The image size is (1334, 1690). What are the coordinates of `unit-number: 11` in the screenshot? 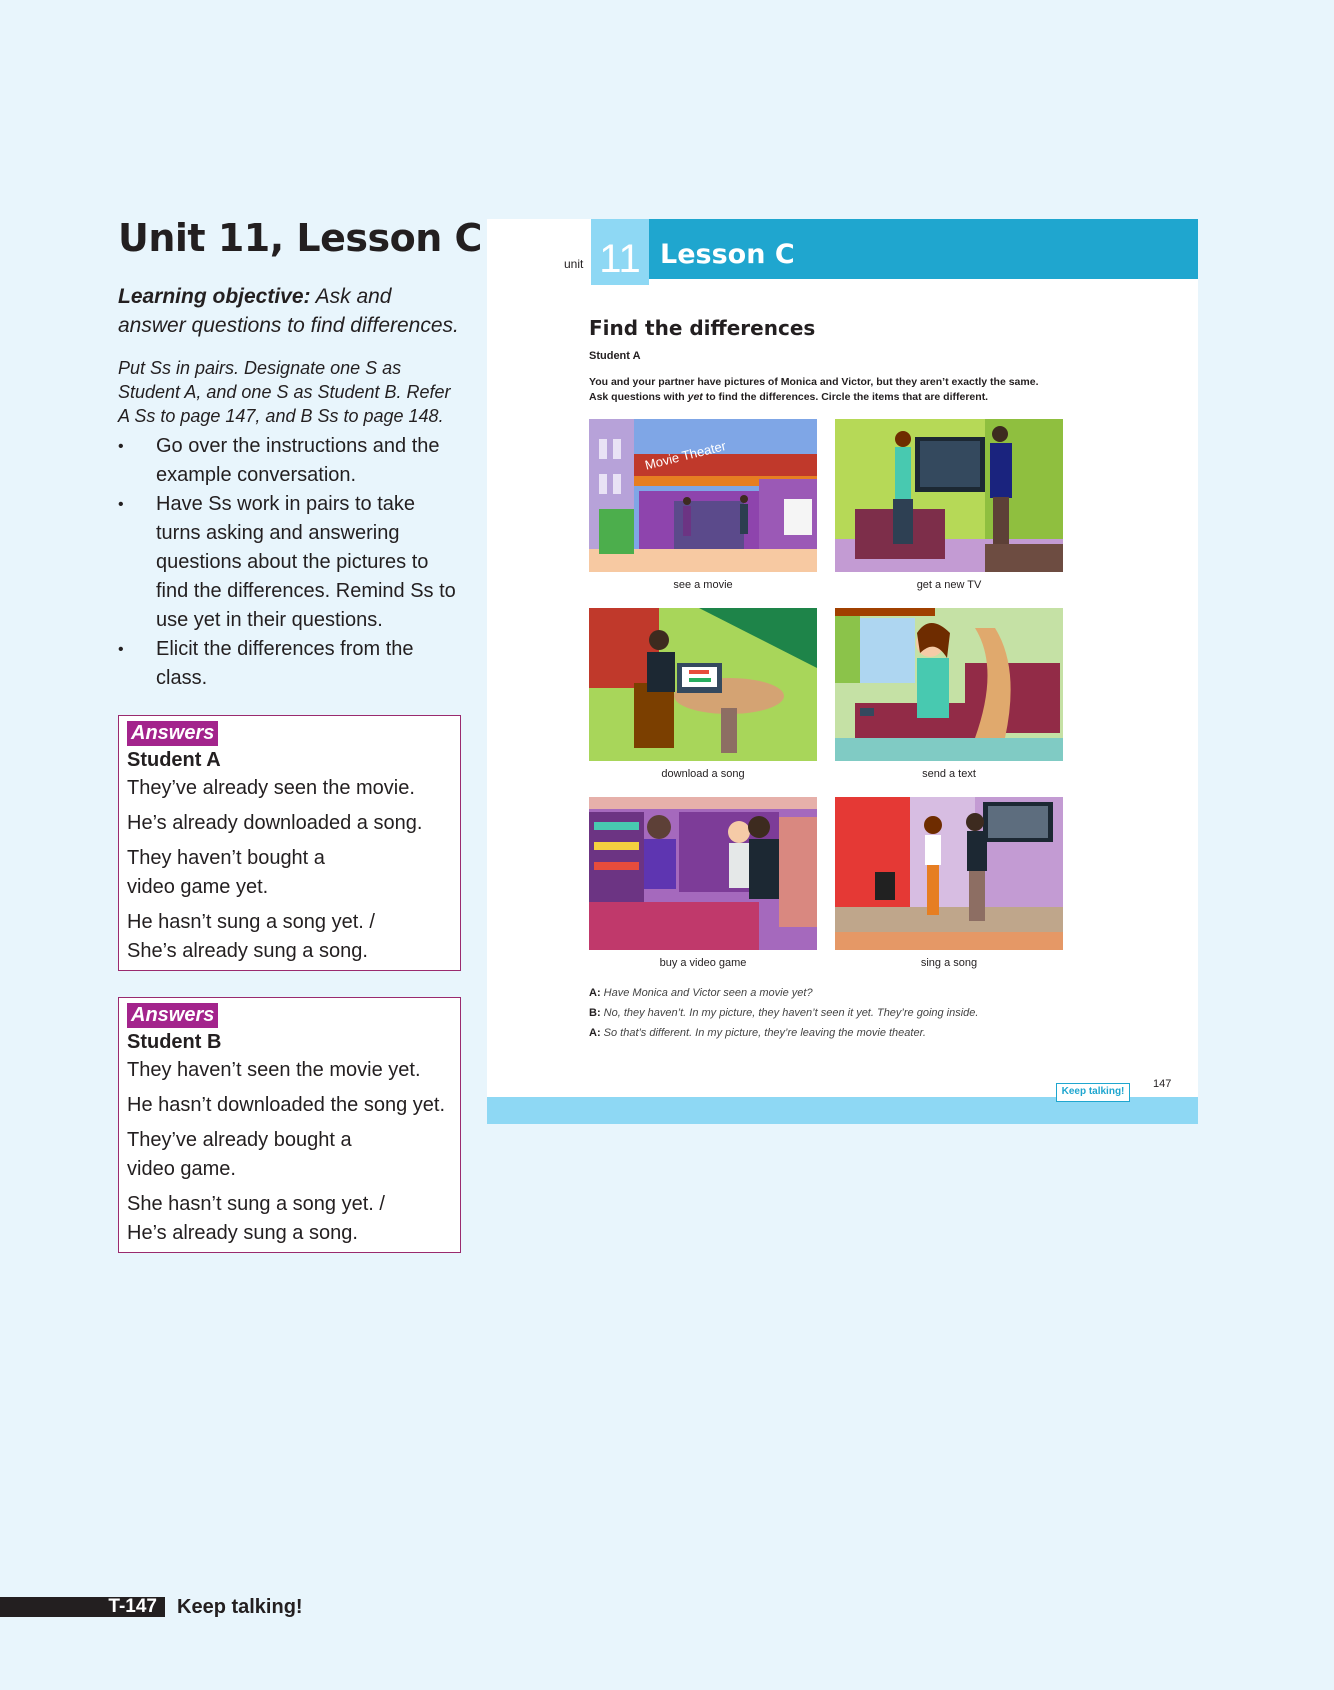 It's located at (620, 252).